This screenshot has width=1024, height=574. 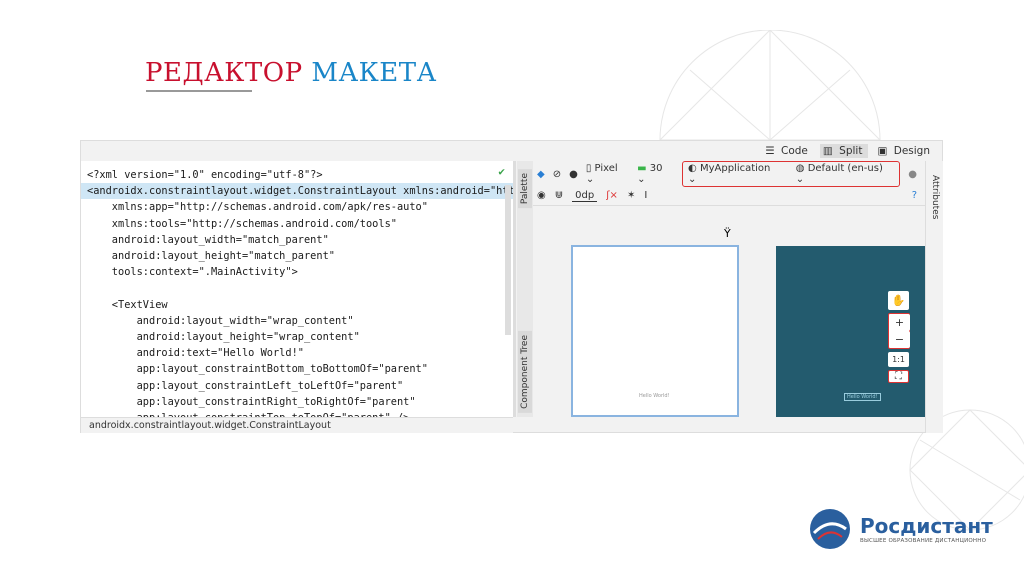 What do you see at coordinates (559, 195) in the screenshot?
I see `magnet-icon: ⋓` at bounding box center [559, 195].